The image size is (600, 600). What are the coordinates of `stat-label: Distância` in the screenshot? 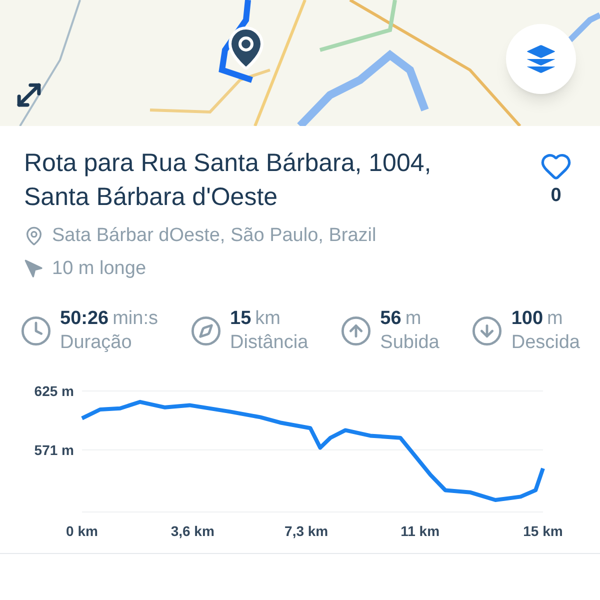 It's located at (269, 342).